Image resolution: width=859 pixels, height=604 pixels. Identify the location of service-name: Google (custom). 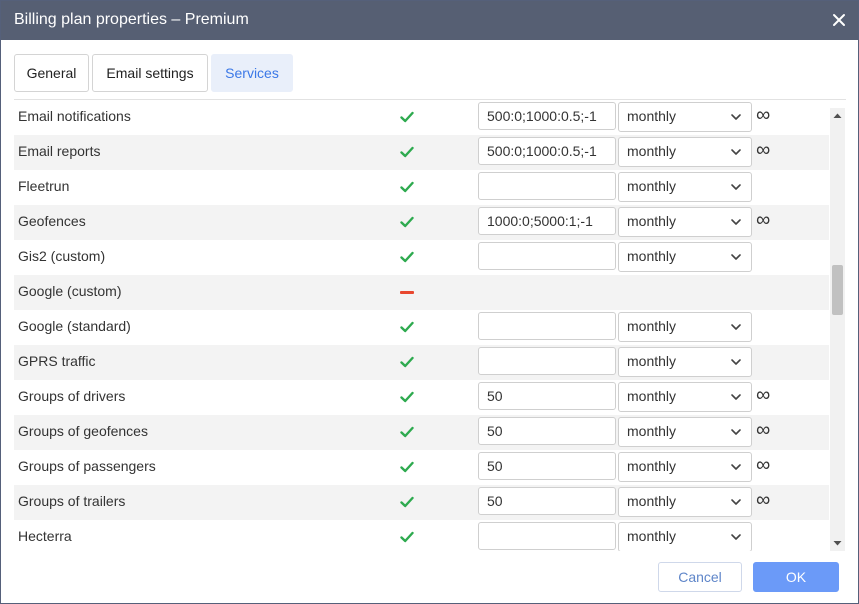
(70, 291).